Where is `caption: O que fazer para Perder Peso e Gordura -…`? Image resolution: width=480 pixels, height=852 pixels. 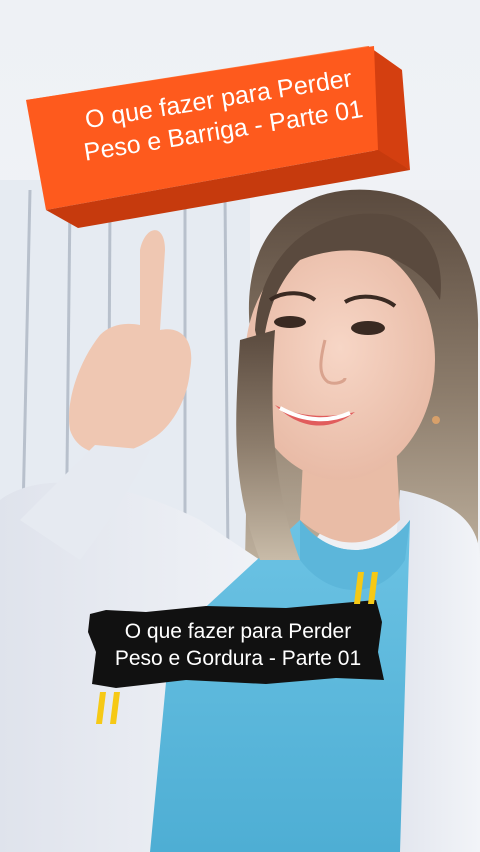
caption: O que fazer para Perder Peso e Gordura -… is located at coordinates (238, 645).